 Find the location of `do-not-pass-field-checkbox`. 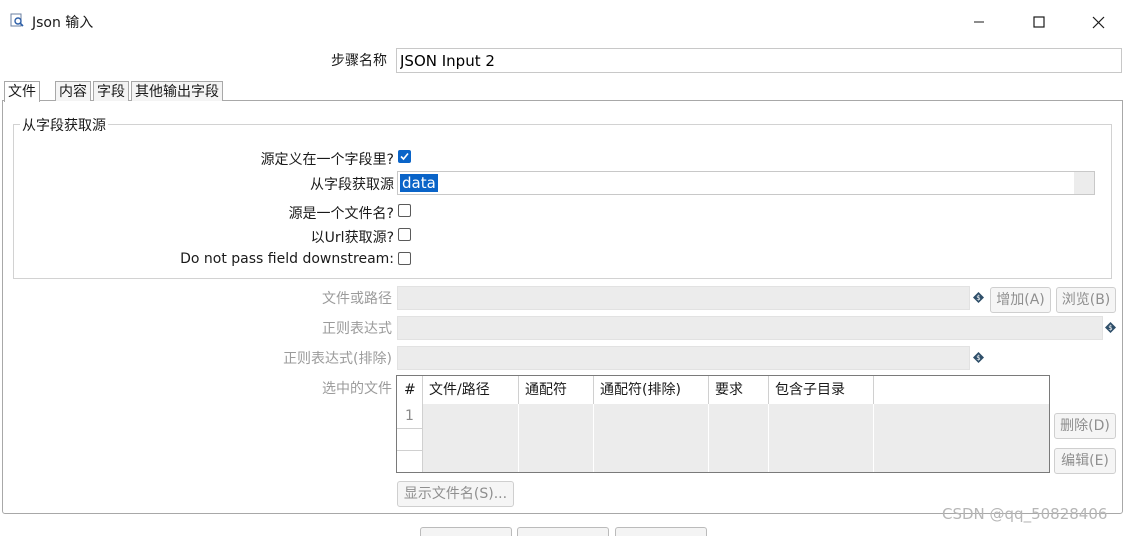

do-not-pass-field-checkbox is located at coordinates (404, 258).